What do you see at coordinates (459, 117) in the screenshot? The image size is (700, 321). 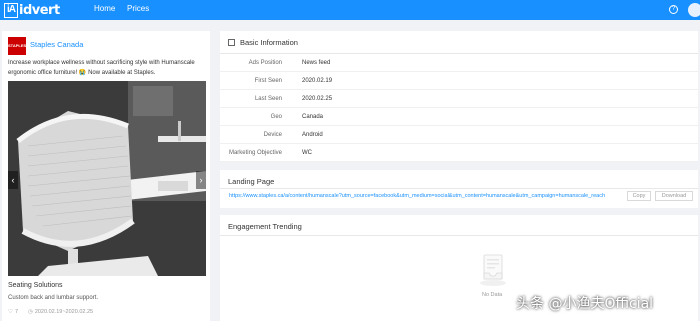 I see `info-row-geo: Geo Canada` at bounding box center [459, 117].